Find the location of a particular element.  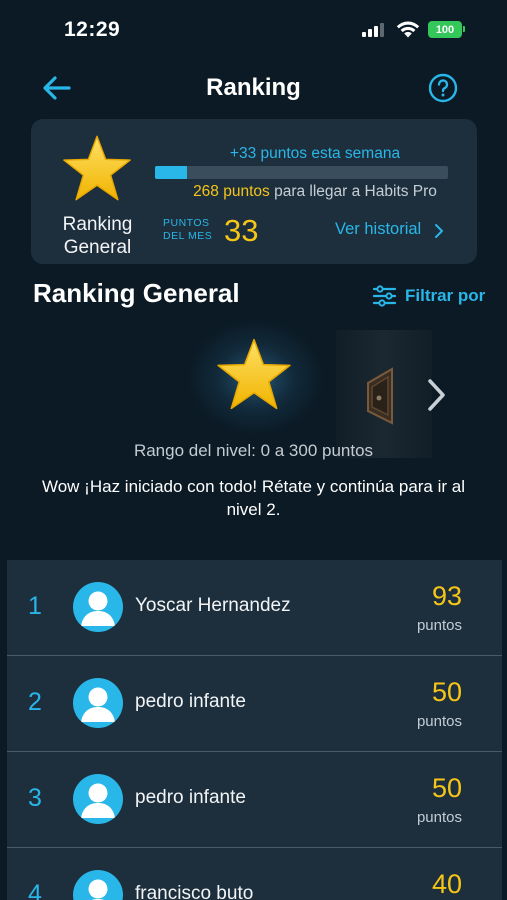

week-points: +33 puntos esta semana is located at coordinates (315, 153).